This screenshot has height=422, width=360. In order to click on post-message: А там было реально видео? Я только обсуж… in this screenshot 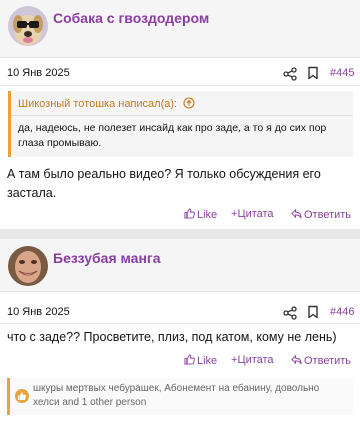, I will do `click(164, 183)`.